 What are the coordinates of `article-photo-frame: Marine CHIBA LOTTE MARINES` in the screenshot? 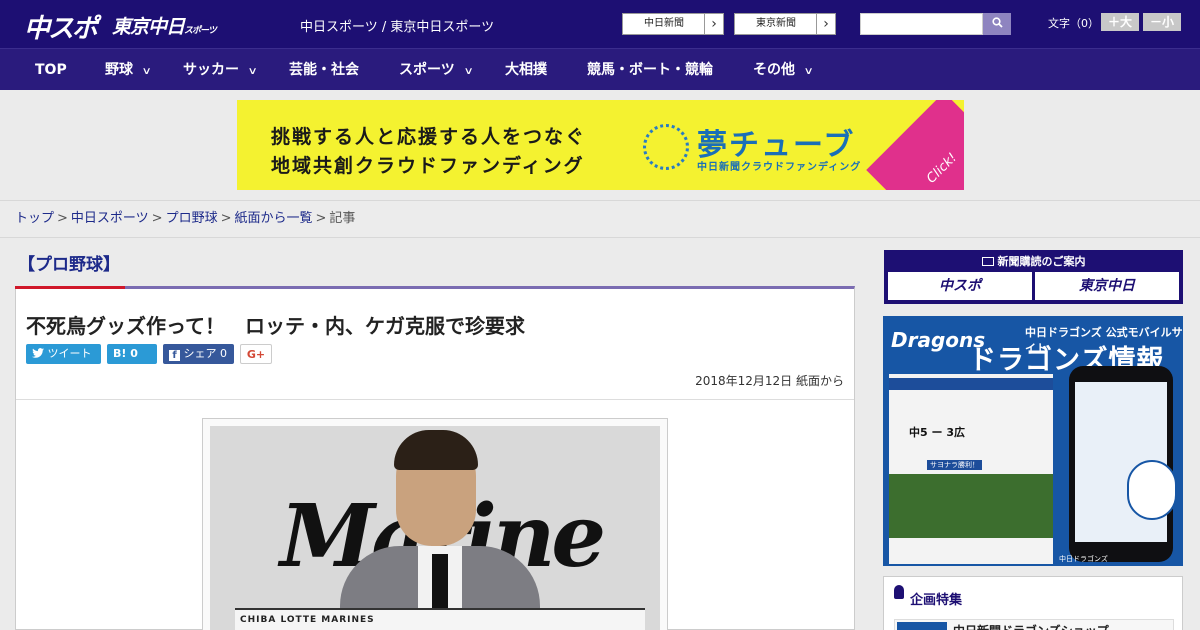 It's located at (435, 524).